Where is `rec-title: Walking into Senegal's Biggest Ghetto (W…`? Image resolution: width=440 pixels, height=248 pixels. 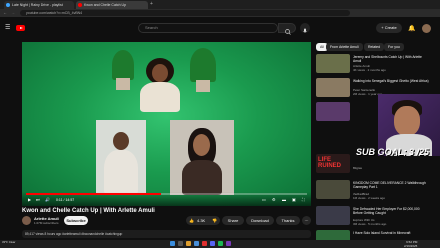 rec-title: Walking into Senegal's Biggest Ghetto (W… is located at coordinates (391, 81).